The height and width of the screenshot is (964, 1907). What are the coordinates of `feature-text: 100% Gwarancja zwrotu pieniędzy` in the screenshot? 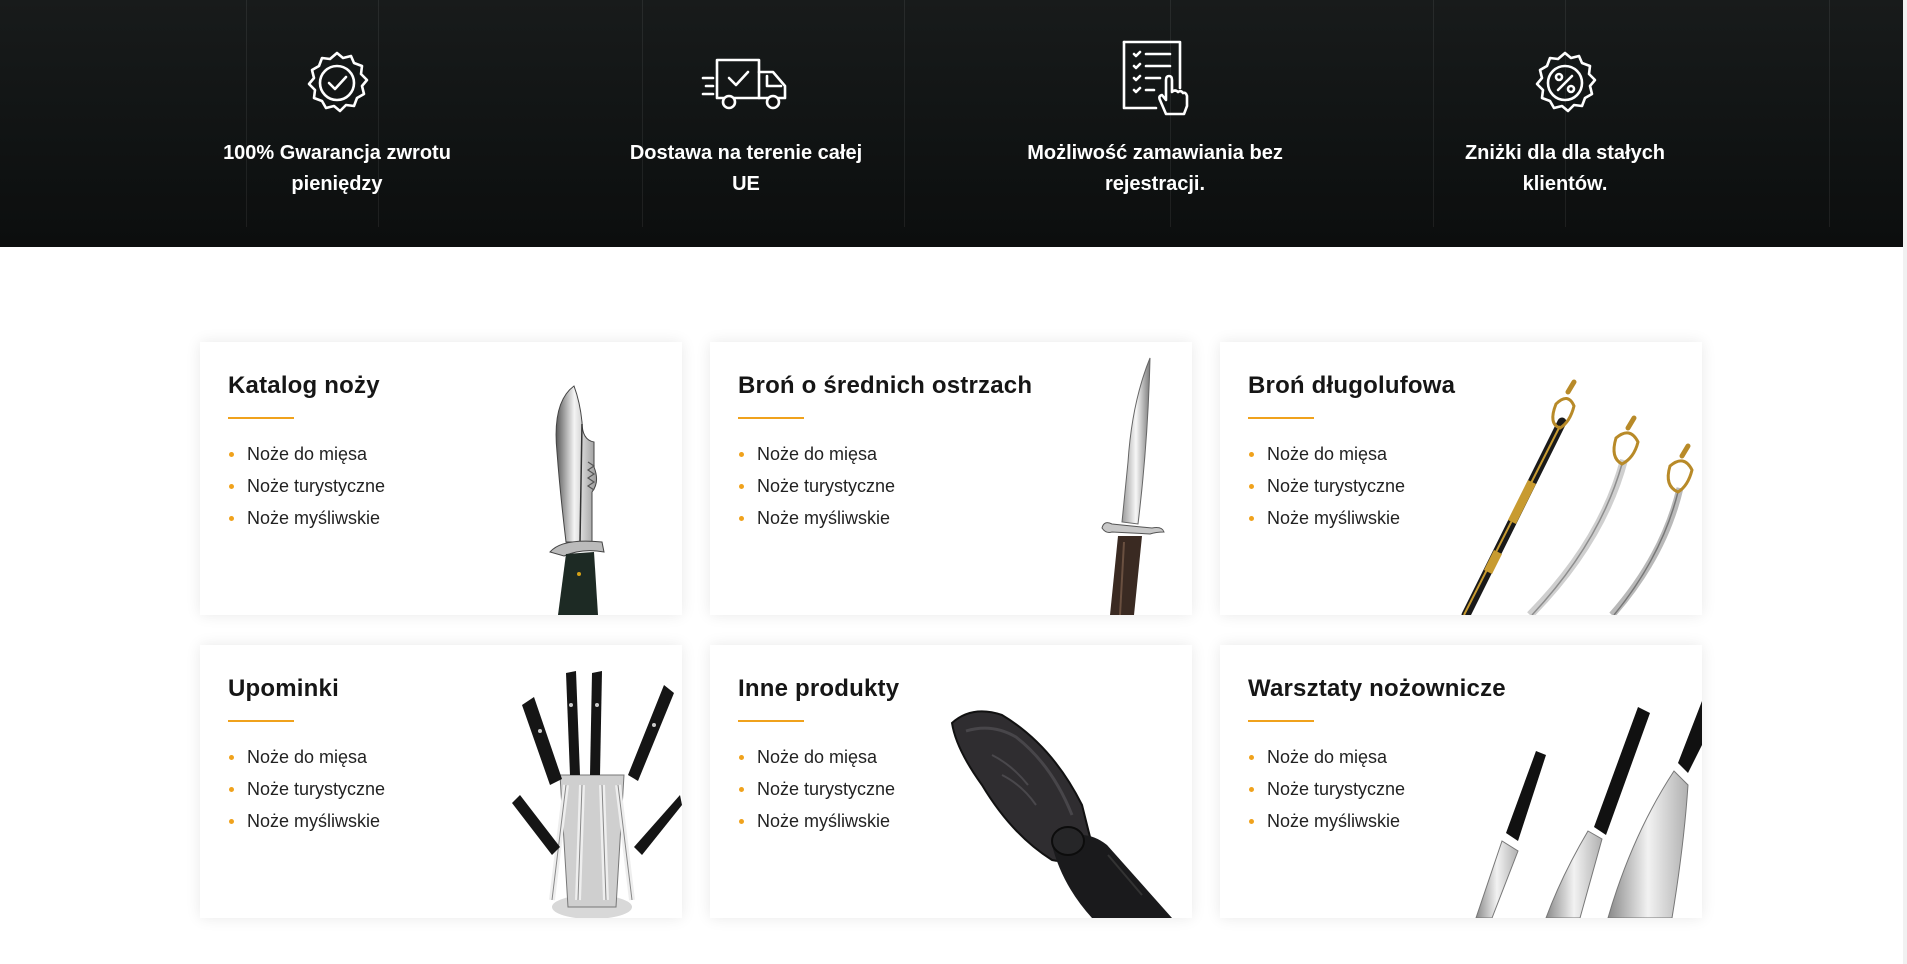 It's located at (337, 168).